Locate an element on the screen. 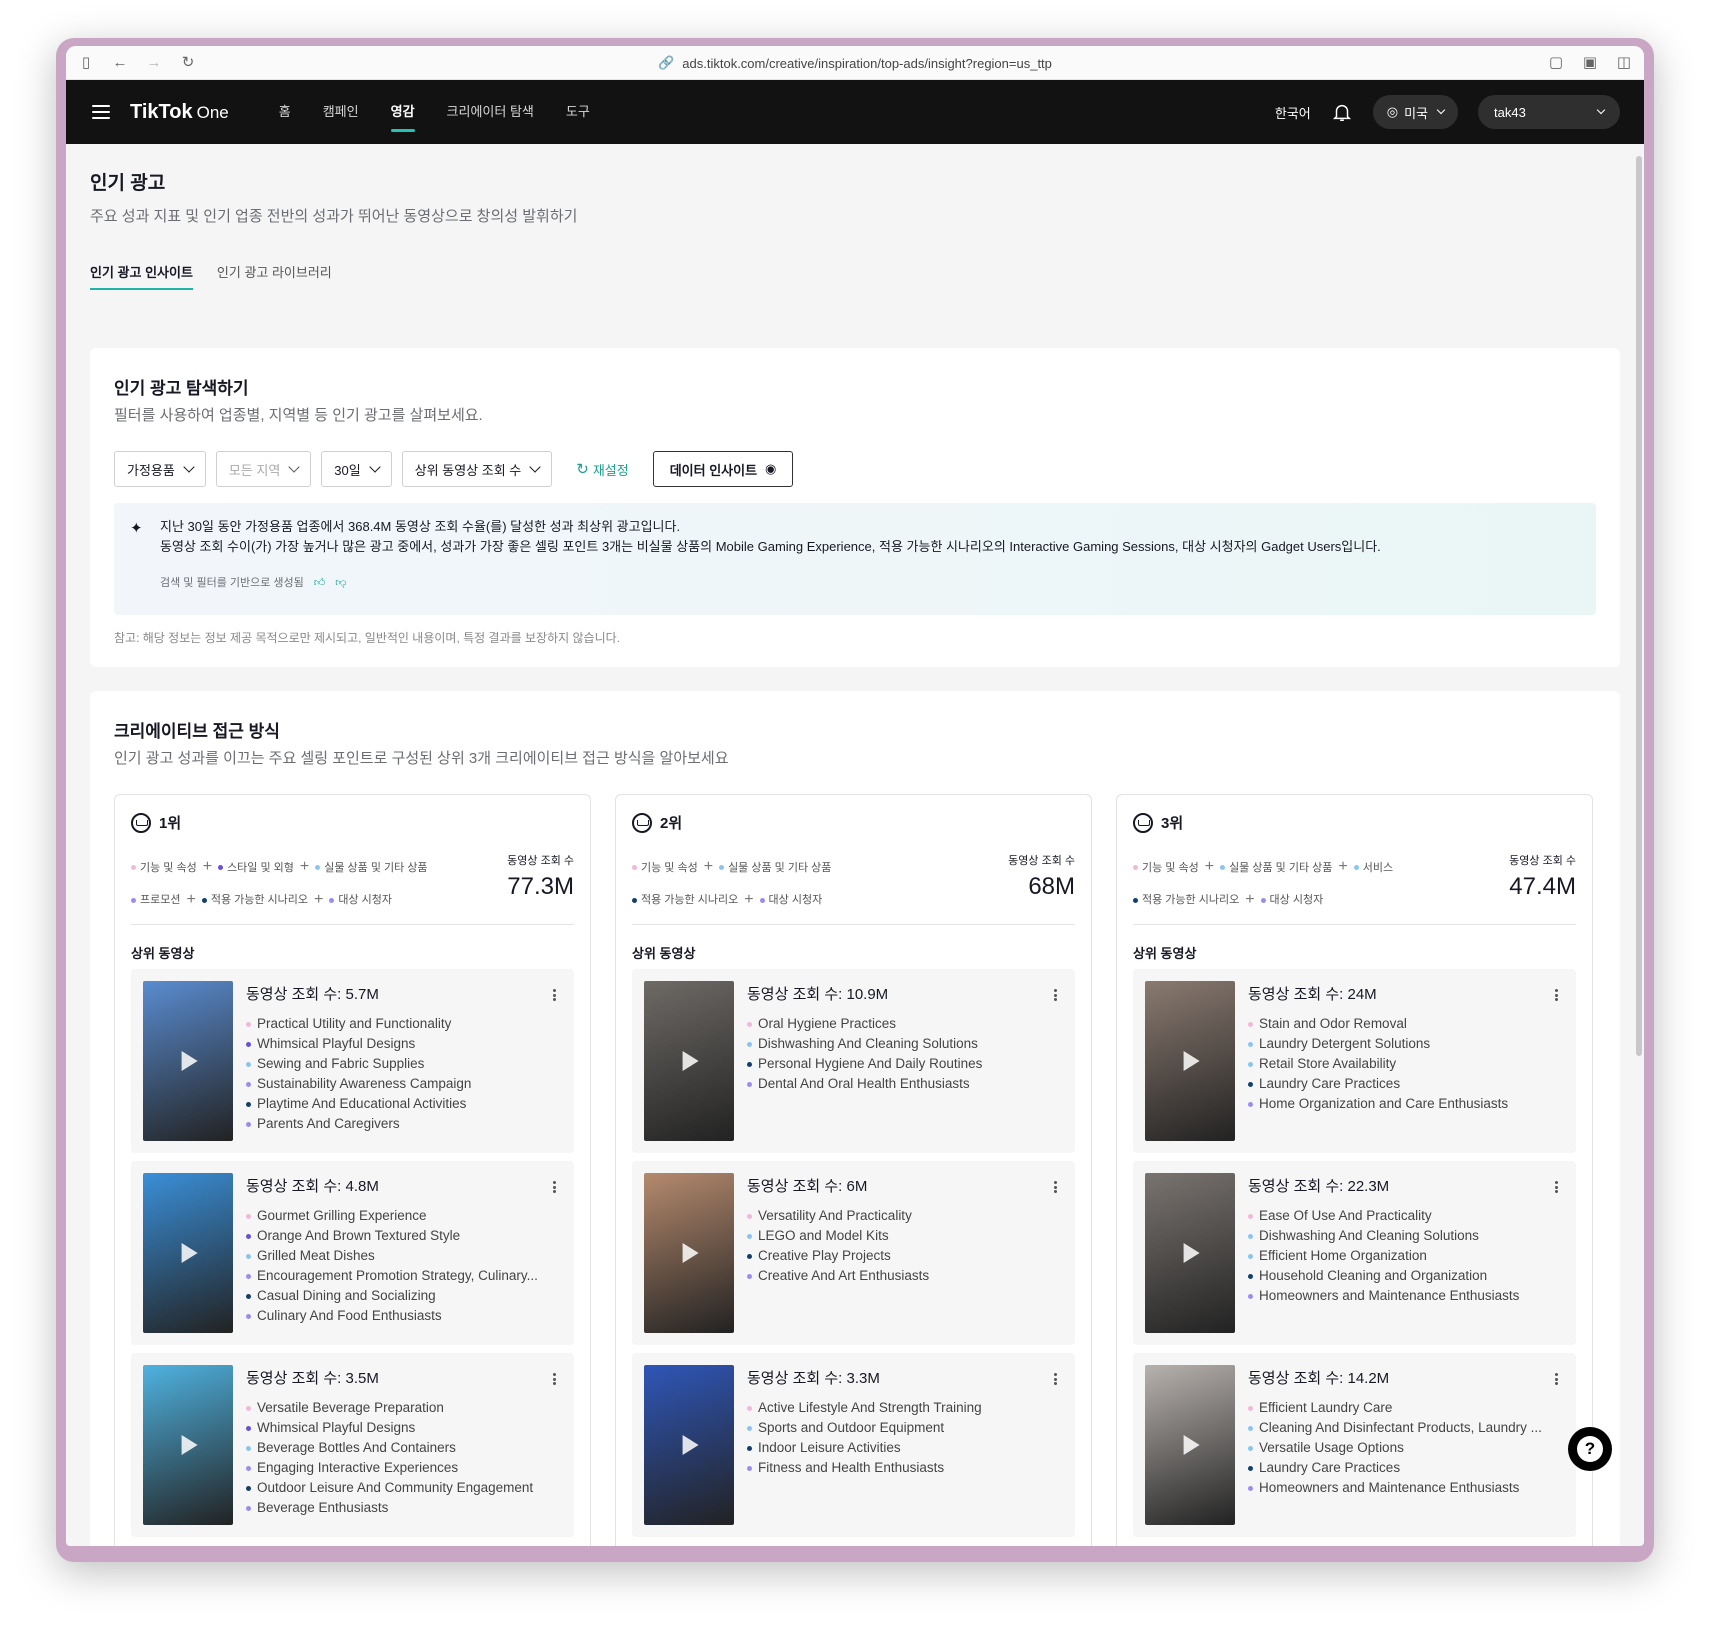  period-filter: 30일 is located at coordinates (356, 469).